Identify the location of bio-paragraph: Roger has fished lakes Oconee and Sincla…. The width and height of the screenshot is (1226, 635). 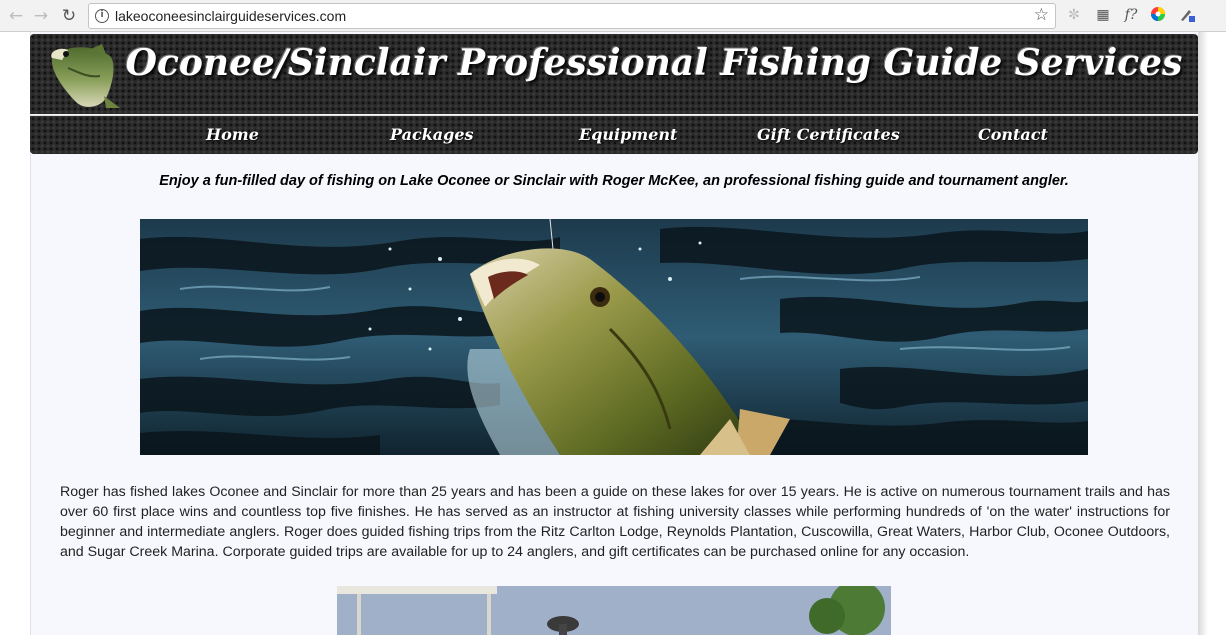
(615, 522).